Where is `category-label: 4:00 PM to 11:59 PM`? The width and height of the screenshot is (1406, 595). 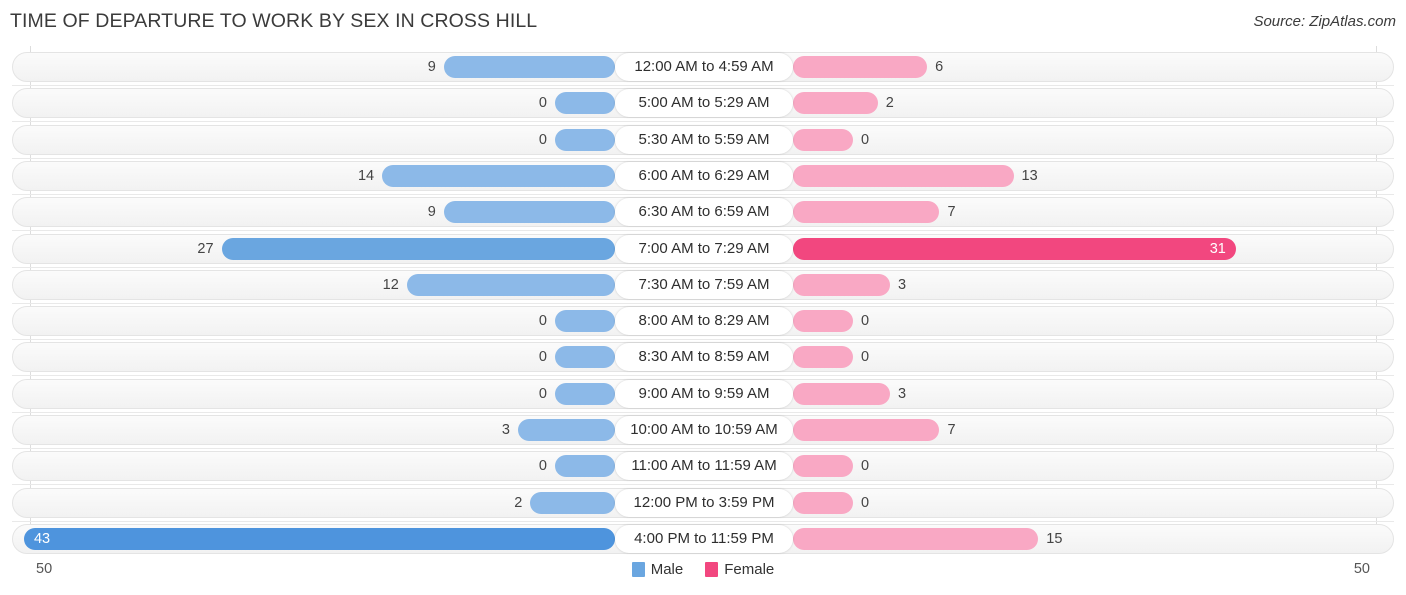
category-label: 4:00 PM to 11:59 PM is located at coordinates (704, 538).